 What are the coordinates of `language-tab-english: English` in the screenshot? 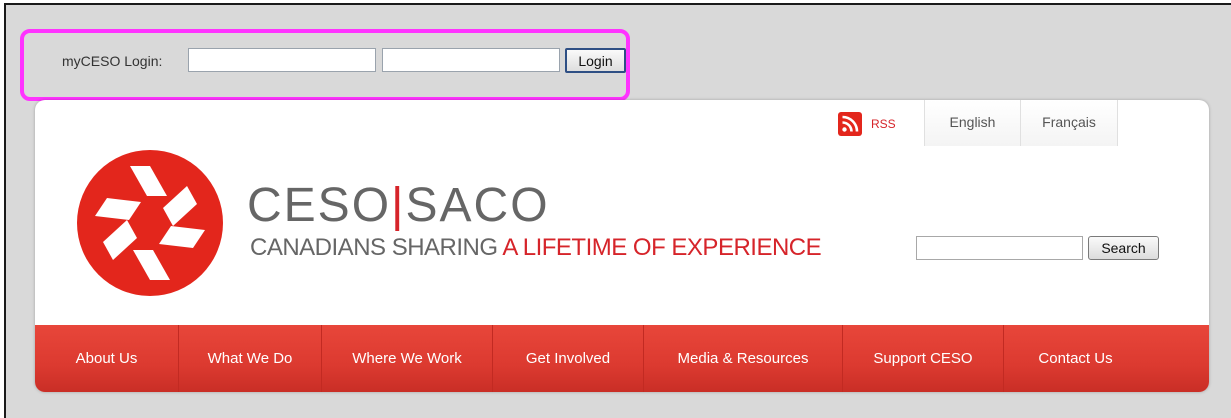 It's located at (972, 123).